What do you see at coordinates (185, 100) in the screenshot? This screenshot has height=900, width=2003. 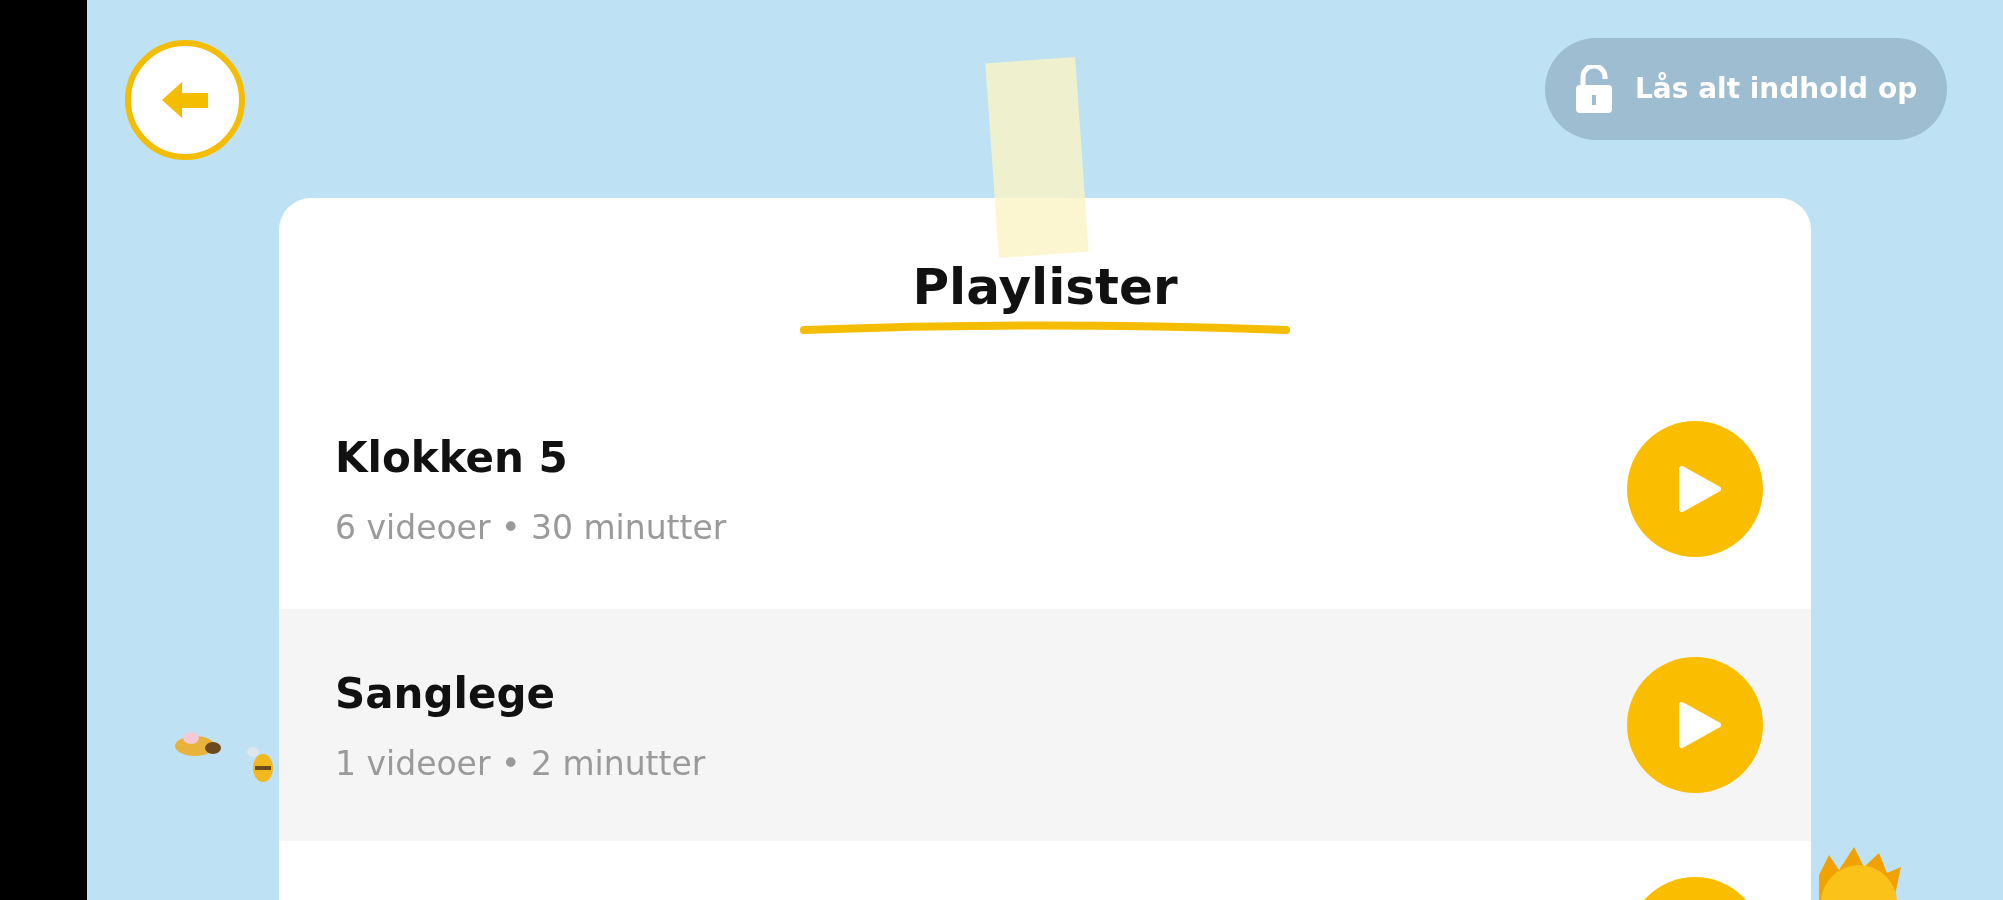 I see `back-arrow-icon` at bounding box center [185, 100].